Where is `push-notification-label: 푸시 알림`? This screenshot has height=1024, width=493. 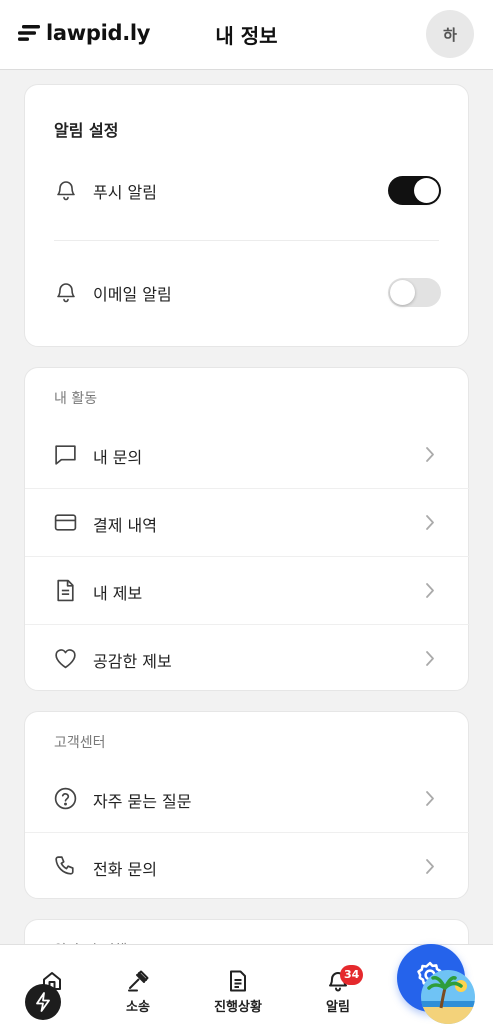 push-notification-label: 푸시 알림 is located at coordinates (125, 192).